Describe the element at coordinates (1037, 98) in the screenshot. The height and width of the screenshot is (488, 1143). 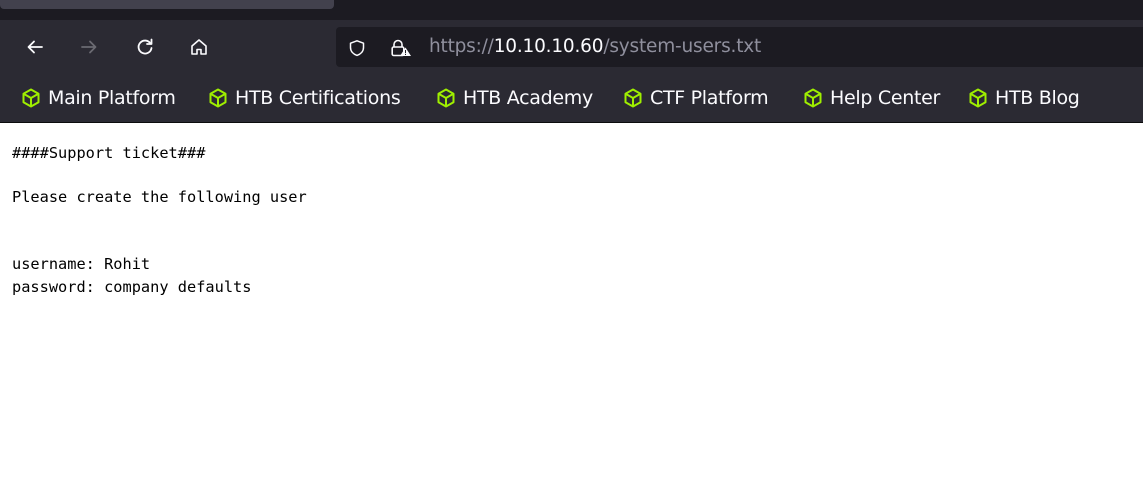
I see `bookmark-label: HTB Blog` at that location.